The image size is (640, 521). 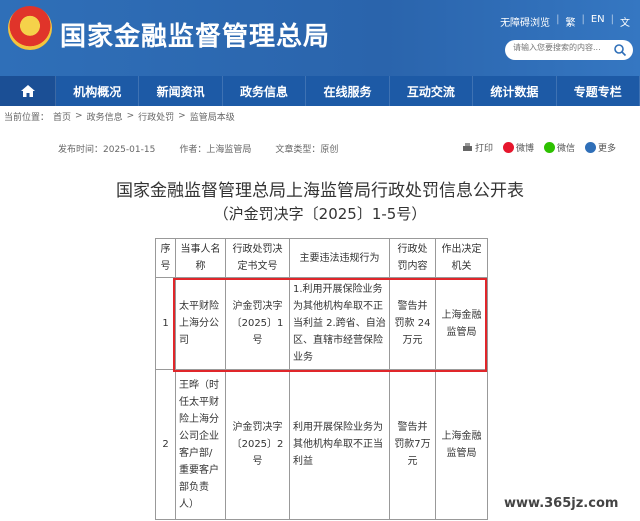 What do you see at coordinates (257, 258) in the screenshot?
I see `col-header-doc-no: 行政处罚决定书文号` at bounding box center [257, 258].